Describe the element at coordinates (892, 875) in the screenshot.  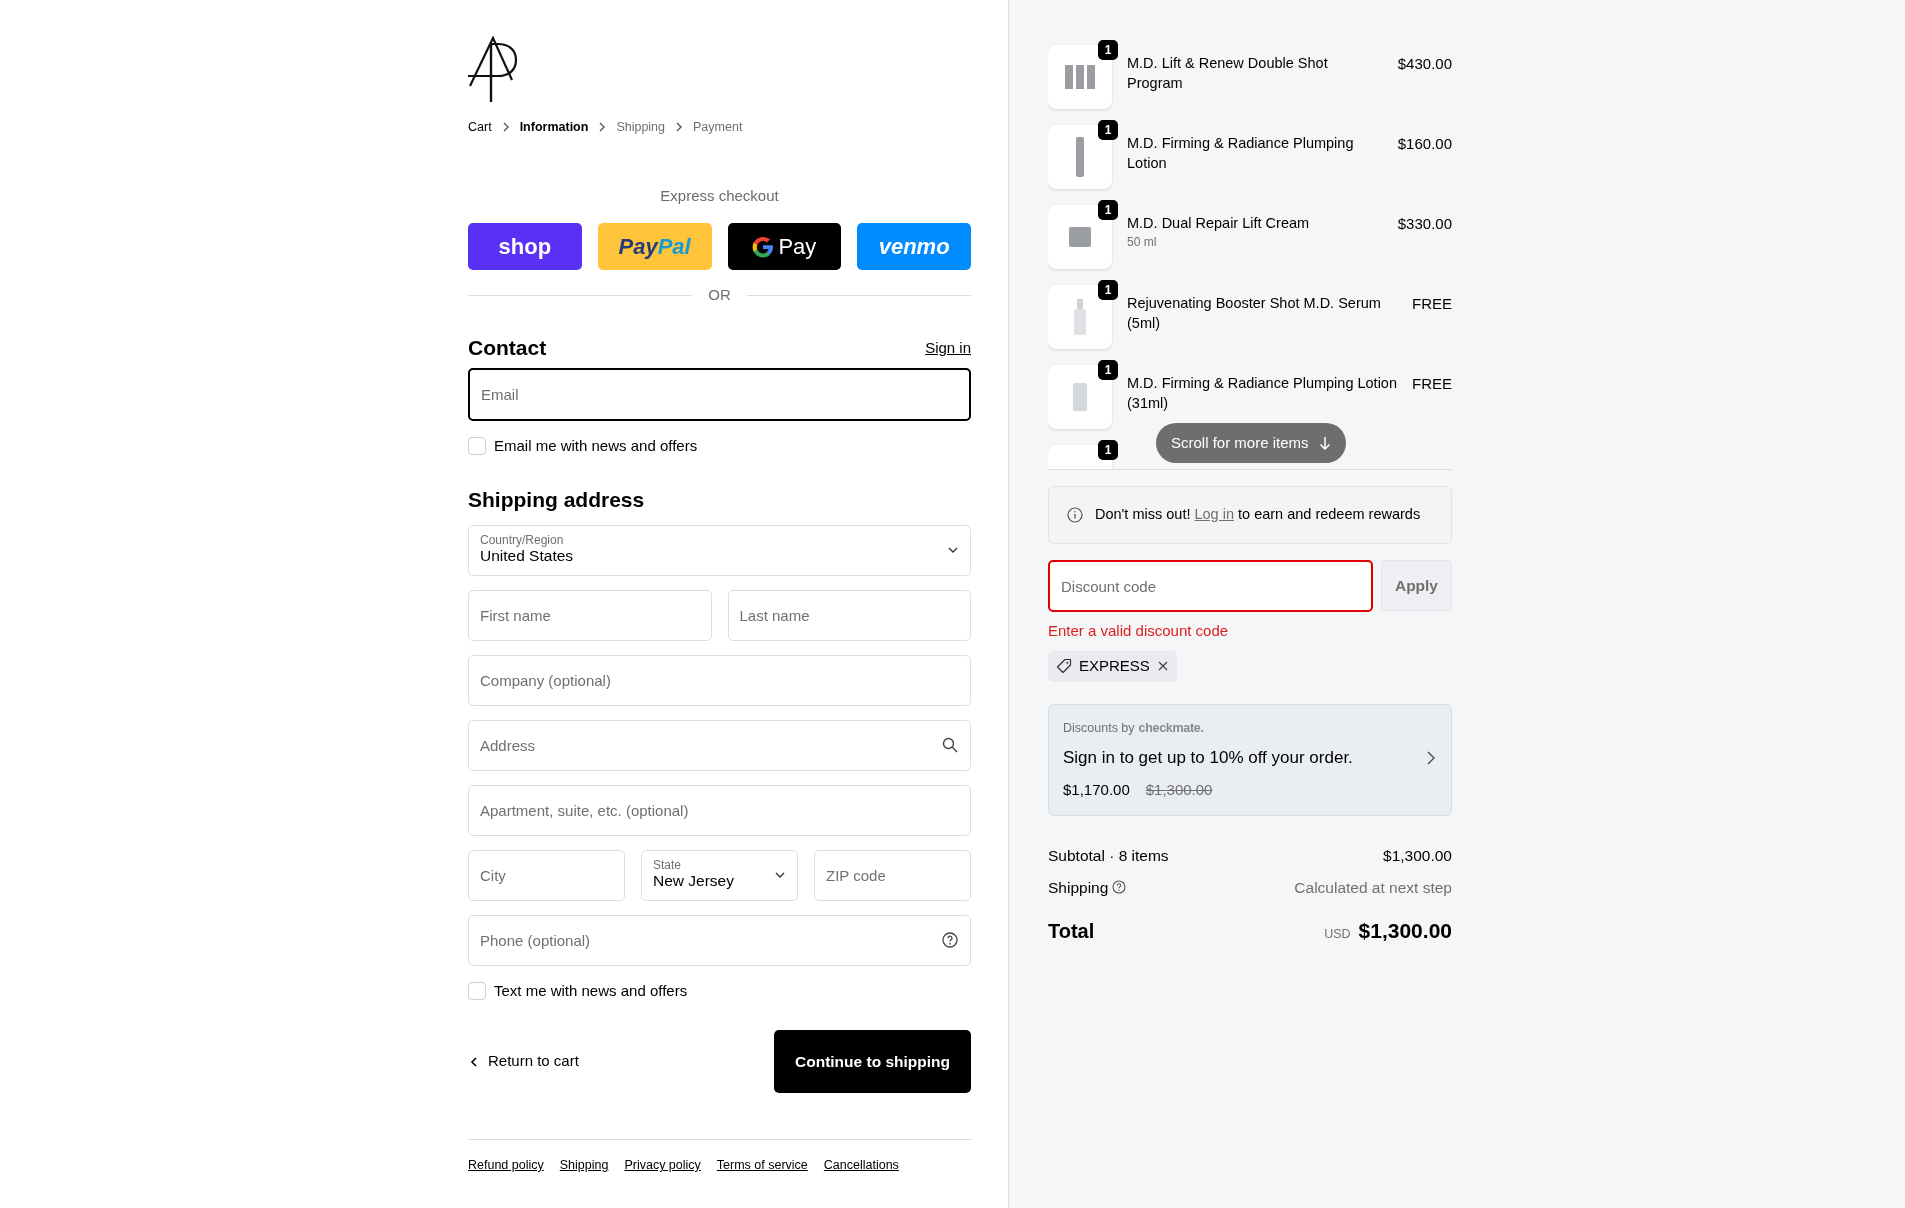
I see `text-field: ZIP code` at that location.